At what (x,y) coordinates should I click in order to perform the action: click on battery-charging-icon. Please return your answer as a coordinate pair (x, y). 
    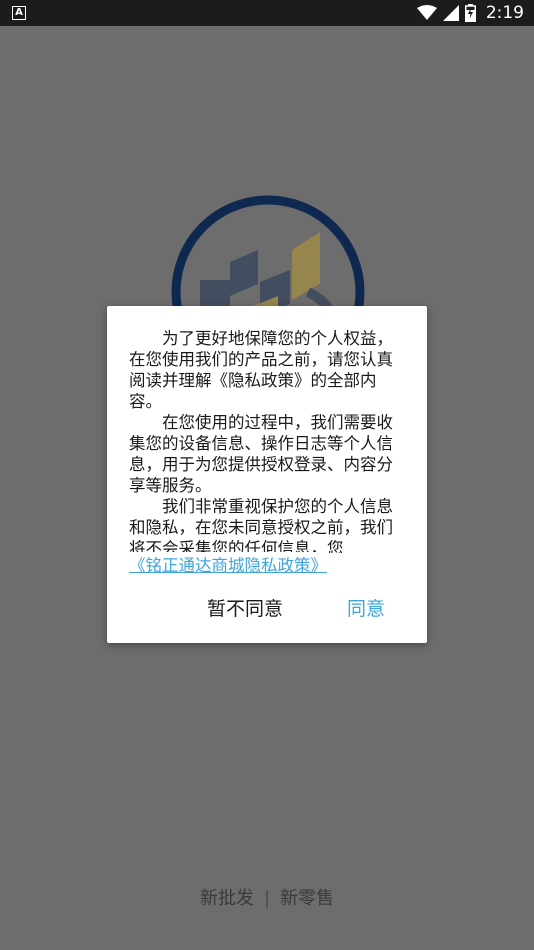
    Looking at the image, I should click on (470, 13).